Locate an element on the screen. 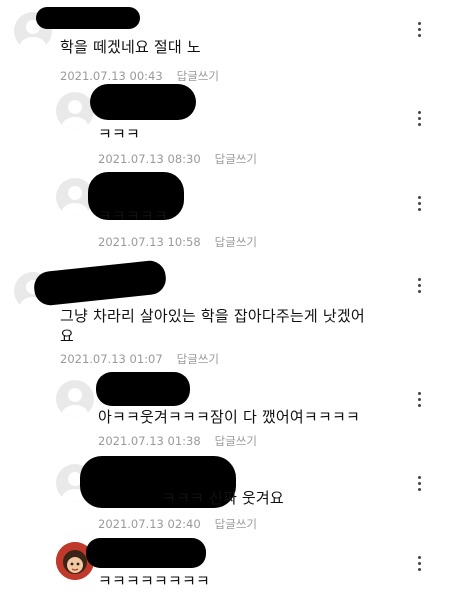 This screenshot has width=457, height=599. comment-meta: 2021.07.13 08:30 답글쓰기 is located at coordinates (177, 159).